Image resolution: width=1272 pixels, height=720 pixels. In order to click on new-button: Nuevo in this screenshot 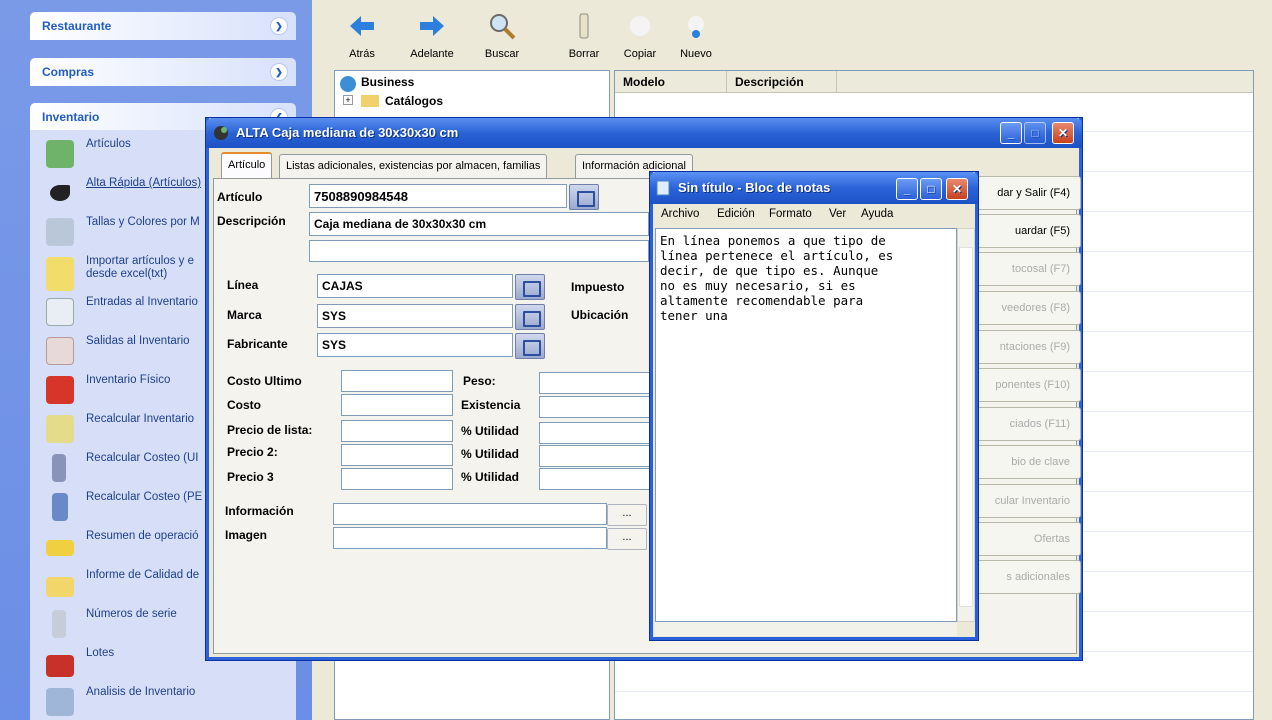, I will do `click(696, 36)`.